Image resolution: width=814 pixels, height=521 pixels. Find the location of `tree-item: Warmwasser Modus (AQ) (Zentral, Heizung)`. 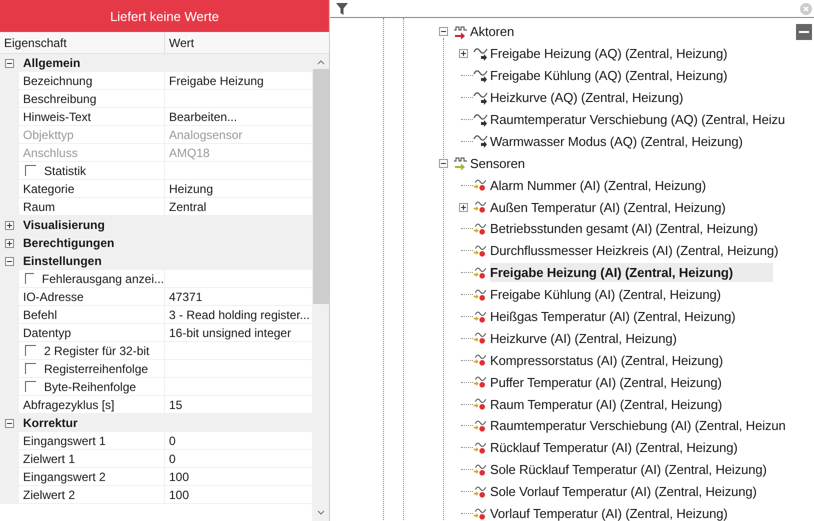

tree-item: Warmwasser Modus (AQ) (Zentral, Heizung) is located at coordinates (616, 141).